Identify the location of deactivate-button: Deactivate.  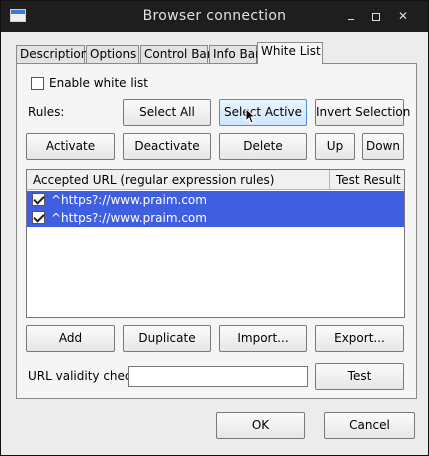
(167, 146).